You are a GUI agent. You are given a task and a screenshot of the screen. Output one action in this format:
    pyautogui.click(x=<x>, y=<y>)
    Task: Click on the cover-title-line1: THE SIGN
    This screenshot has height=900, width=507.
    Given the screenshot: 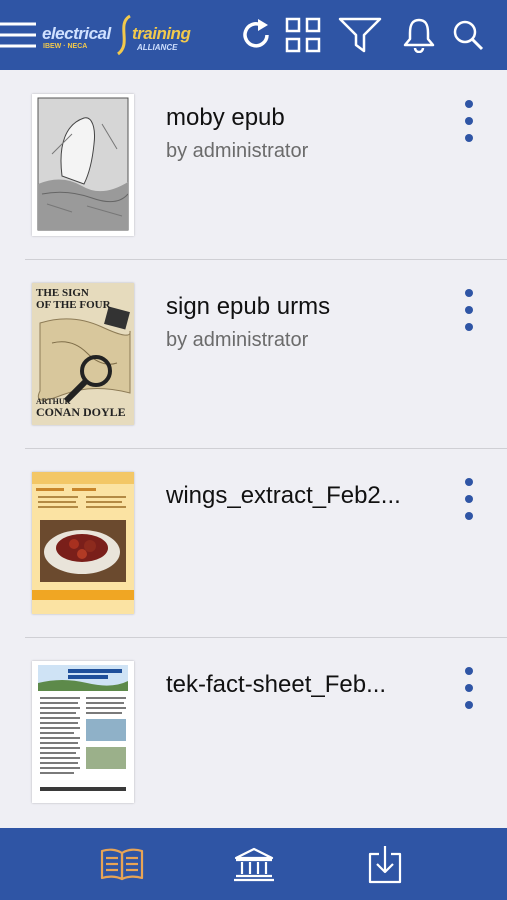 What is the action you would take?
    pyautogui.click(x=62, y=293)
    